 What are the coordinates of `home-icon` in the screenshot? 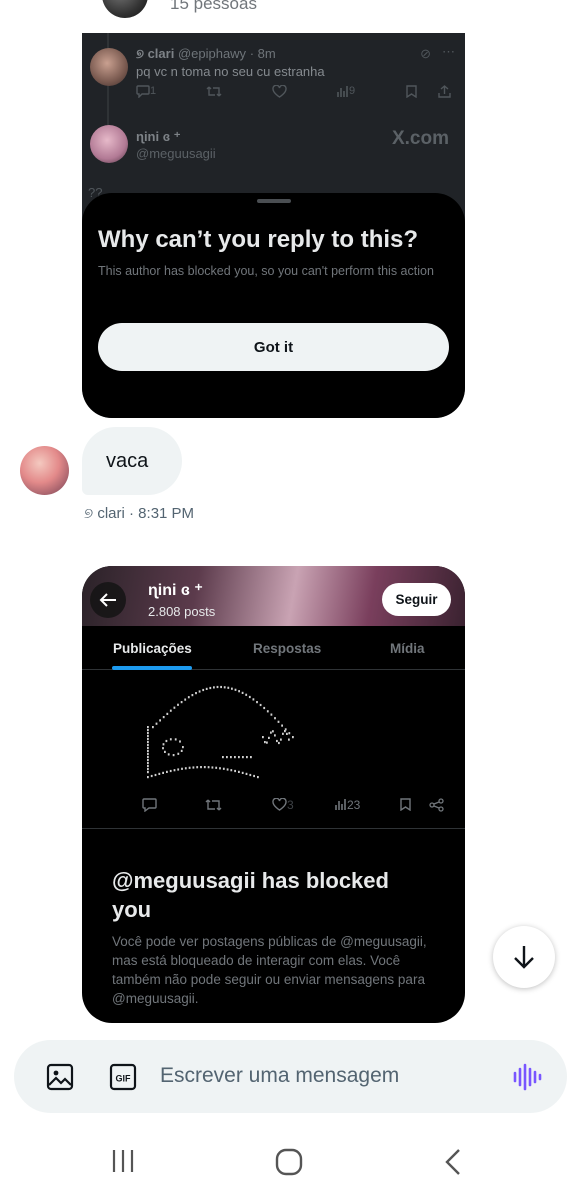 It's located at (289, 1162).